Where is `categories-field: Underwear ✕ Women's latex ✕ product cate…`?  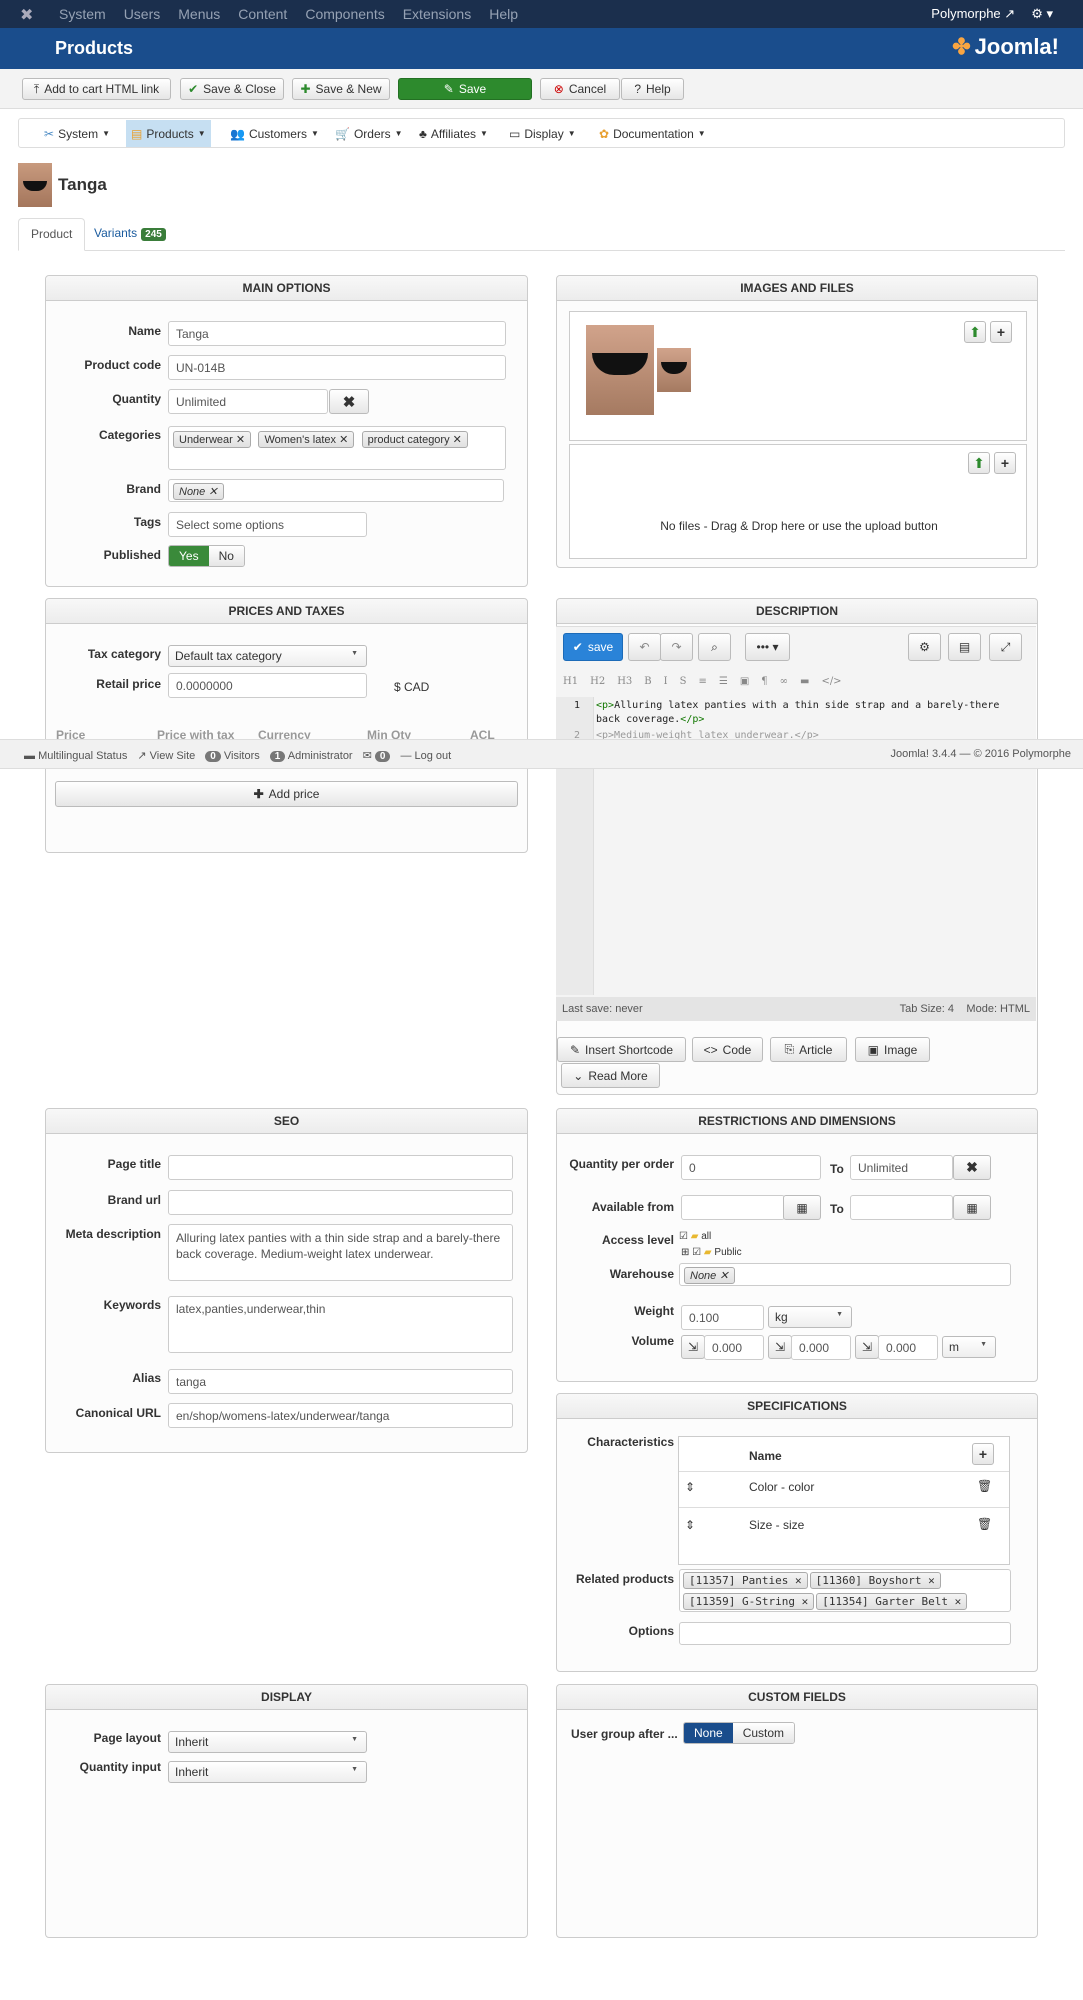
categories-field: Underwear ✕ Women's latex ✕ product cate… is located at coordinates (337, 448).